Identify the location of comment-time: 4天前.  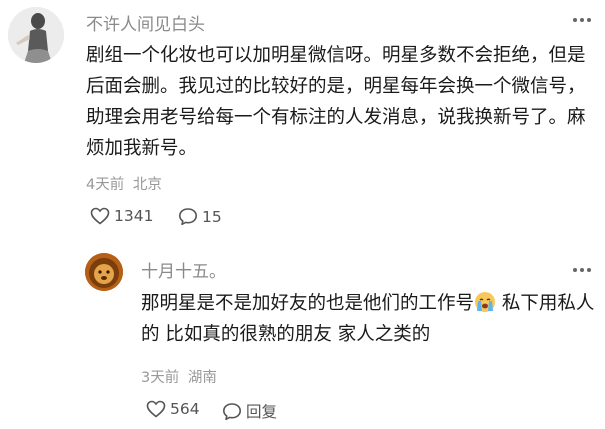
(105, 185).